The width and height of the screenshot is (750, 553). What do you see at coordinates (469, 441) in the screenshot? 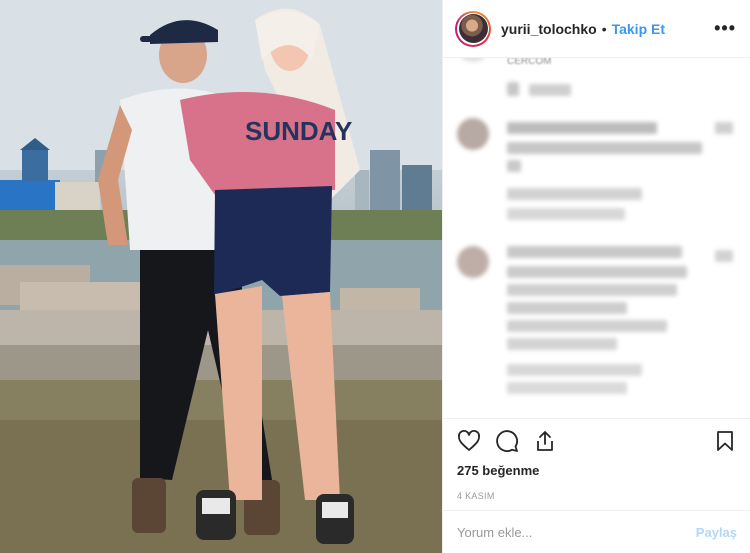
I see `heart-icon` at bounding box center [469, 441].